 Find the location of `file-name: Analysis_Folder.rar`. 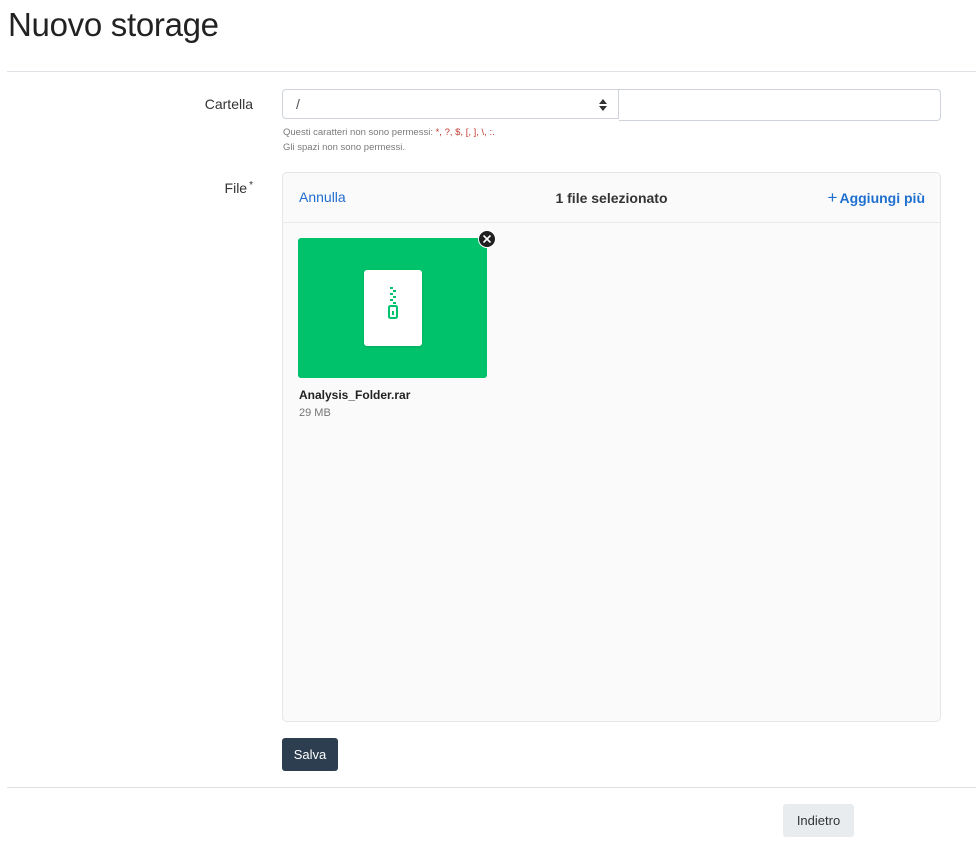

file-name: Analysis_Folder.rar is located at coordinates (355, 395).